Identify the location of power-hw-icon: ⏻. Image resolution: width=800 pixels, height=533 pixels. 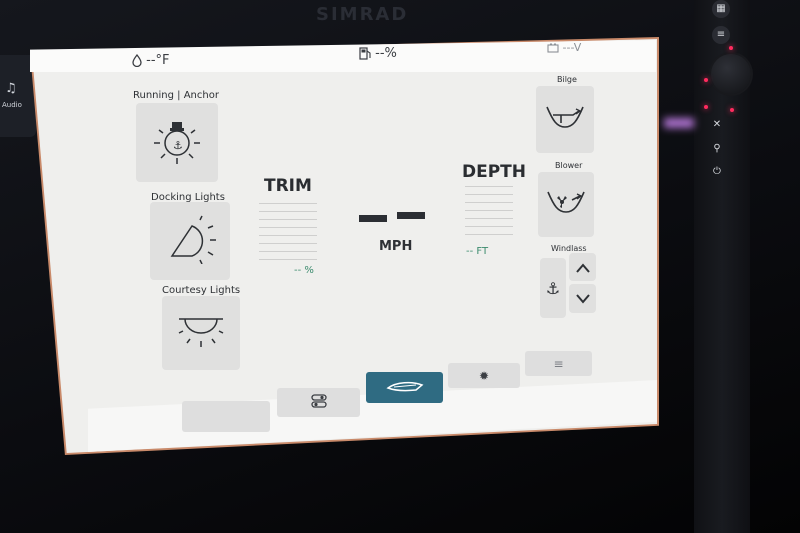
(717, 172).